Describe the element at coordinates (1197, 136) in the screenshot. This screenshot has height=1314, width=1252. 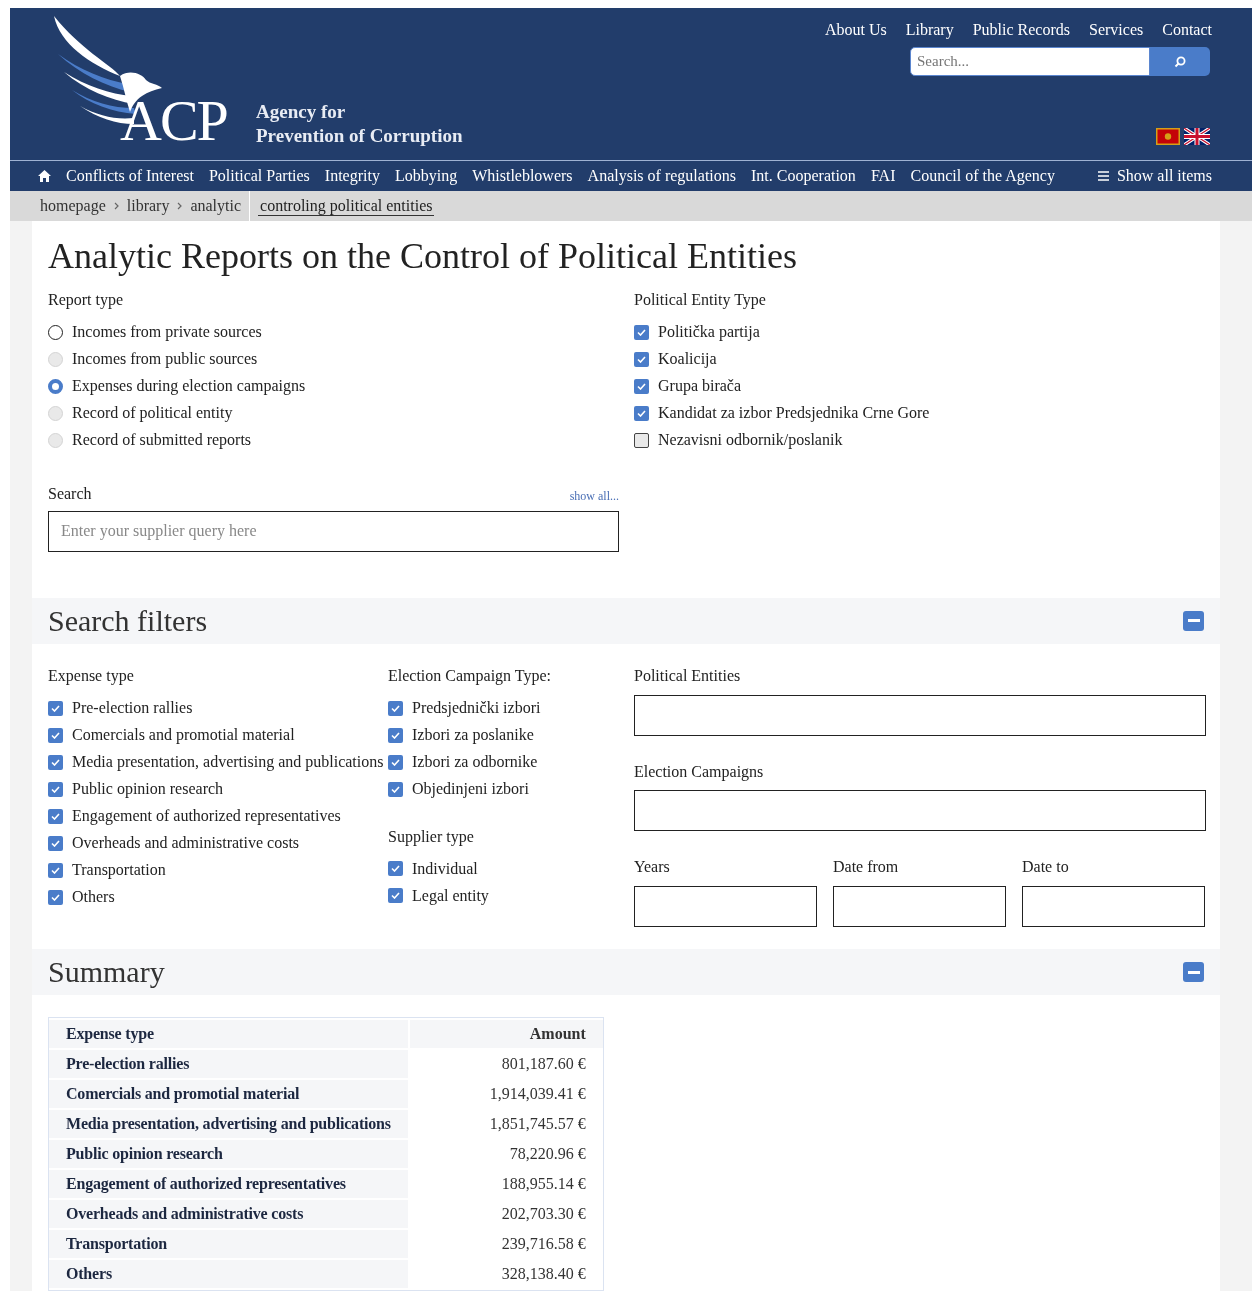
I see `flag-icon` at that location.